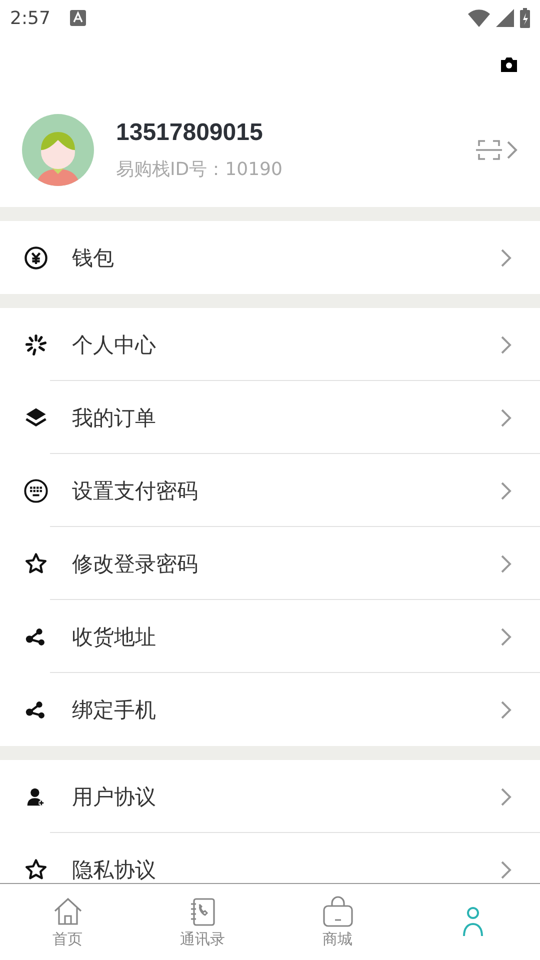 Image resolution: width=540 pixels, height=960 pixels. I want to click on status-time: 2:57, so click(30, 18).